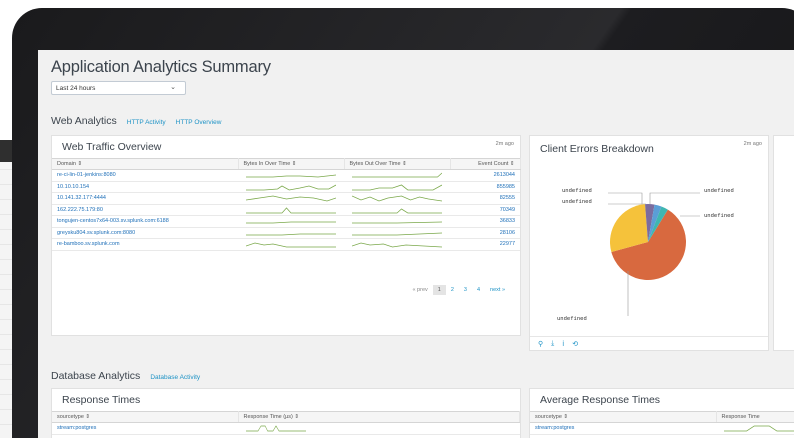 The width and height of the screenshot is (794, 438). What do you see at coordinates (485, 244) in the screenshot?
I see `event-count-cell: 22977` at bounding box center [485, 244].